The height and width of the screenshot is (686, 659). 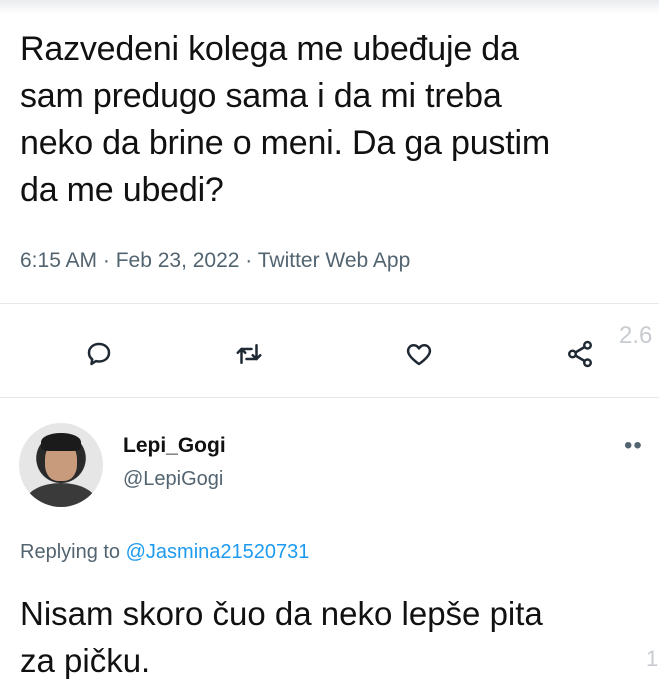 I want to click on avatar-hair, so click(x=61, y=442).